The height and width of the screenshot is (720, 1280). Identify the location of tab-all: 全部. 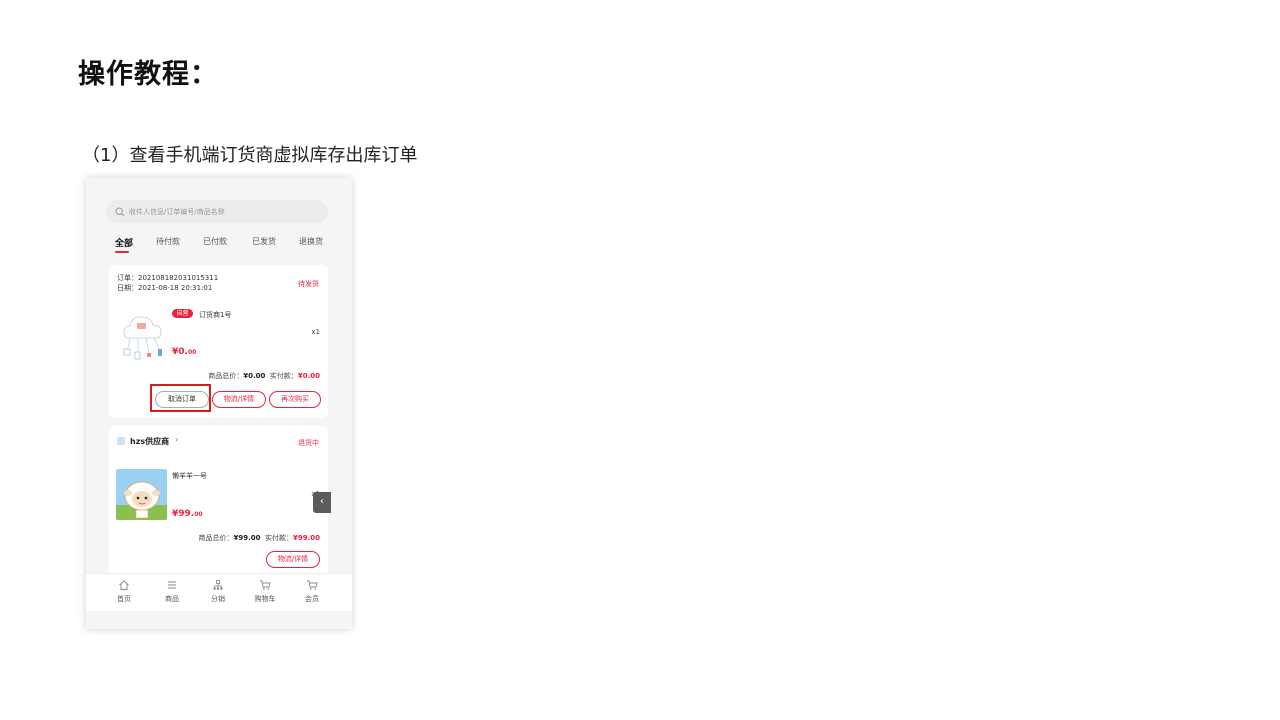
(124, 242).